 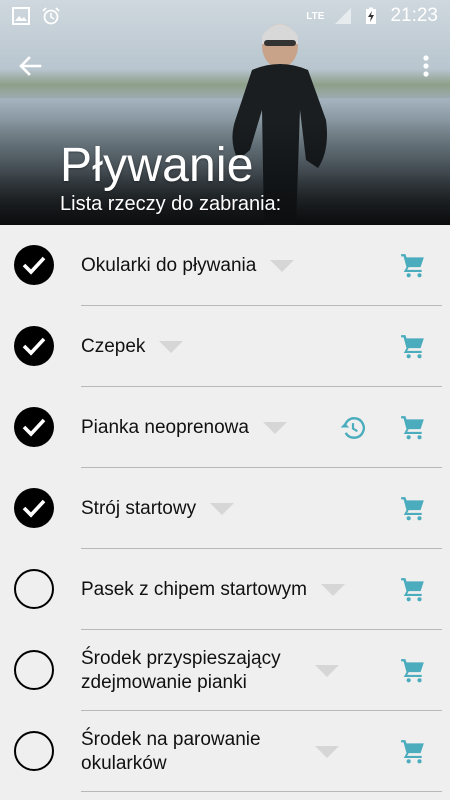 I want to click on status-time: 21:23, so click(x=414, y=15).